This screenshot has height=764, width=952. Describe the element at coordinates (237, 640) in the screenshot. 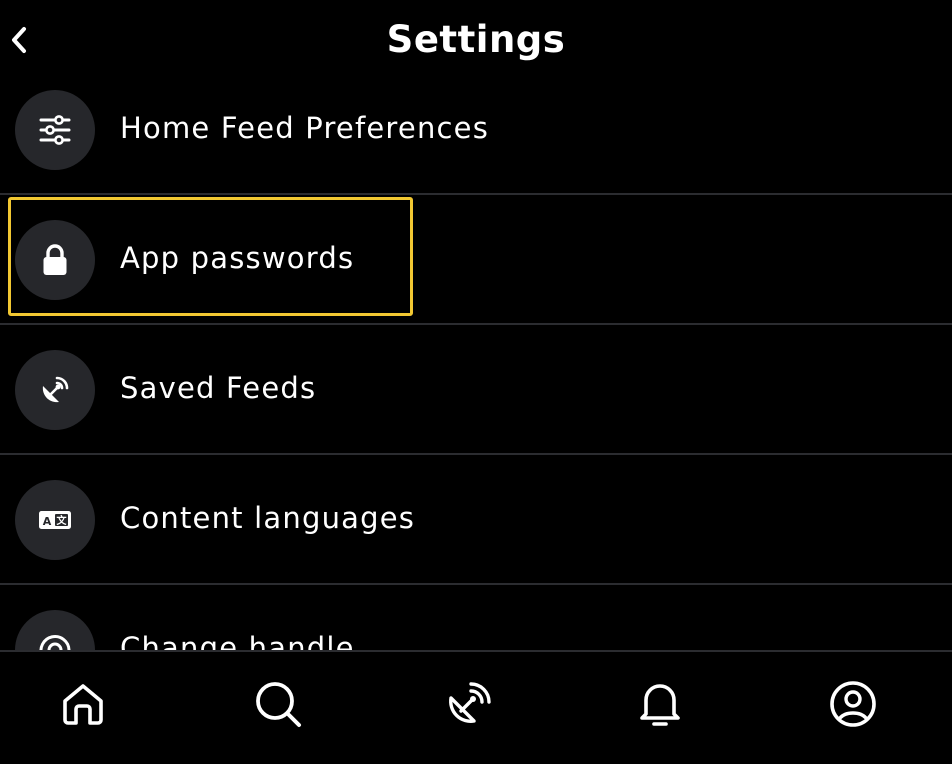

I see `settings-item-label: Change handle` at that location.